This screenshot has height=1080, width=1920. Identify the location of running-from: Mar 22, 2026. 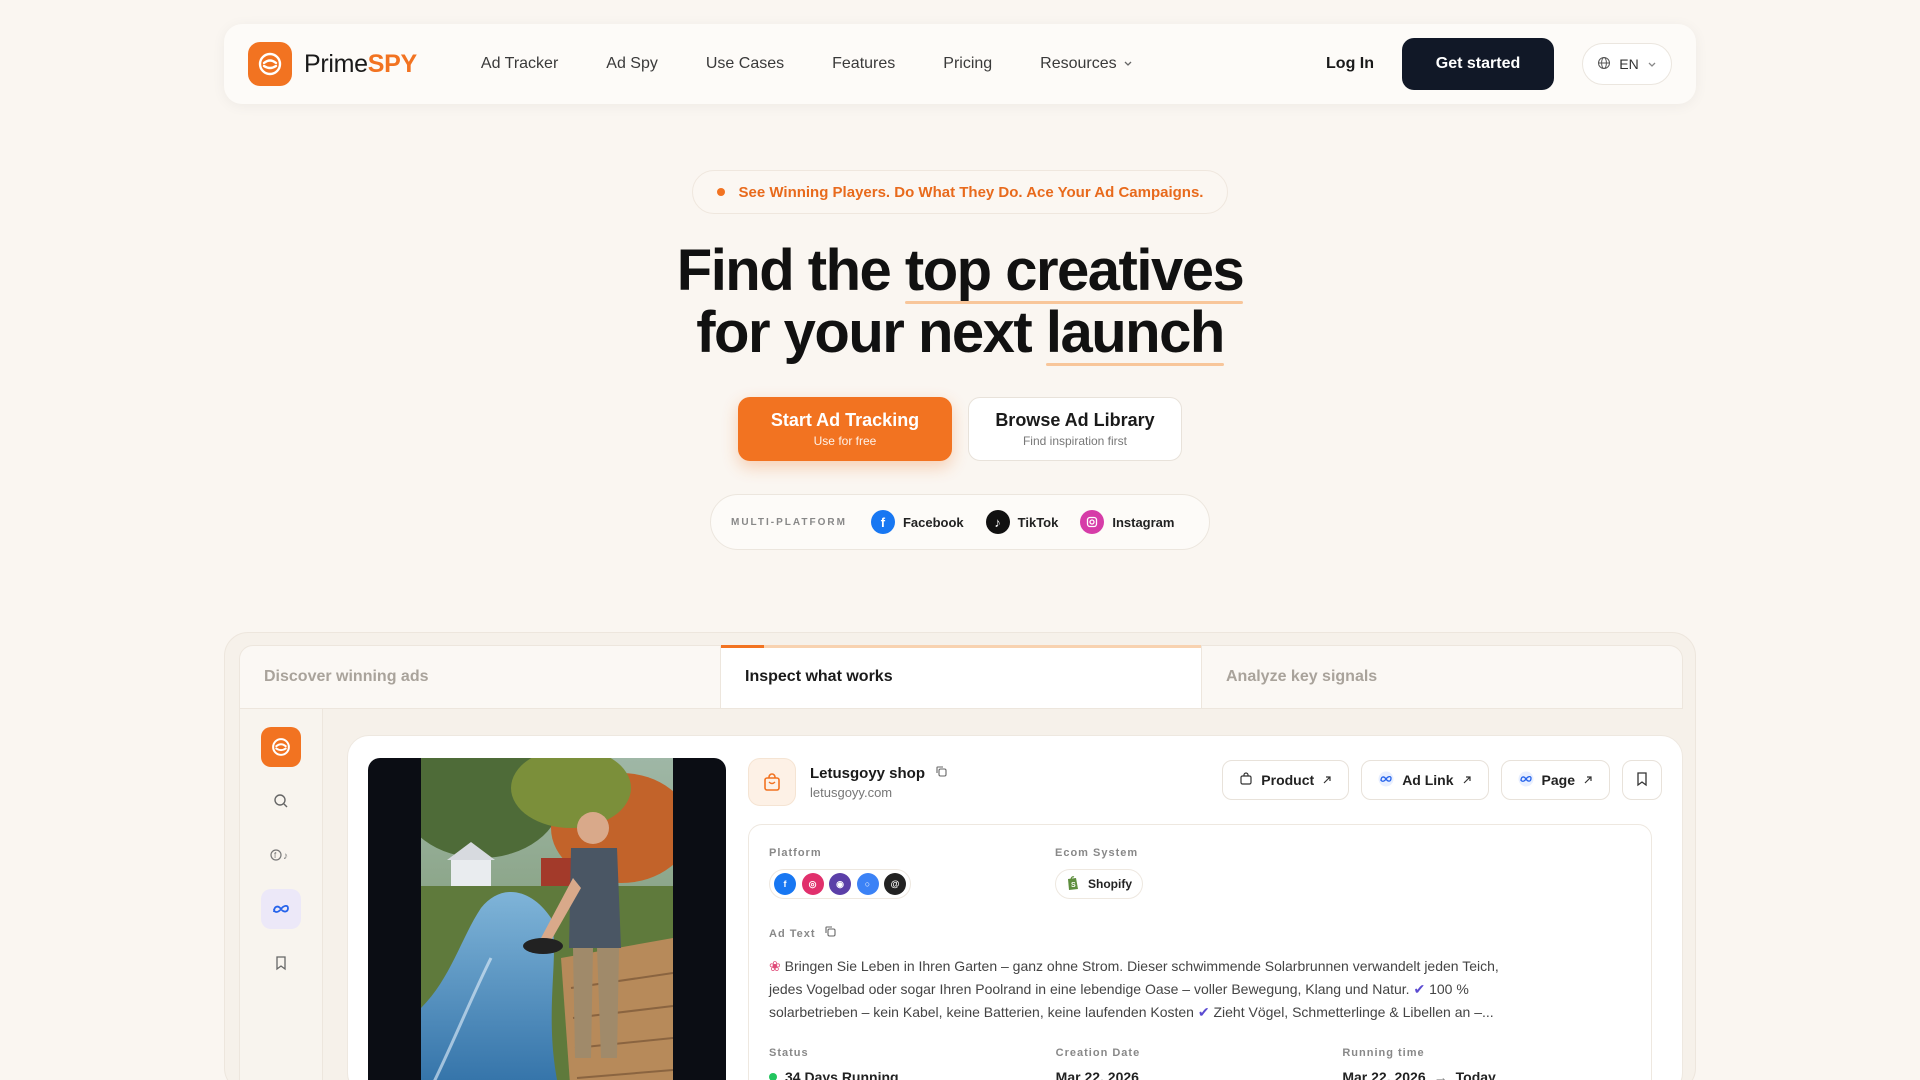
(1384, 1074).